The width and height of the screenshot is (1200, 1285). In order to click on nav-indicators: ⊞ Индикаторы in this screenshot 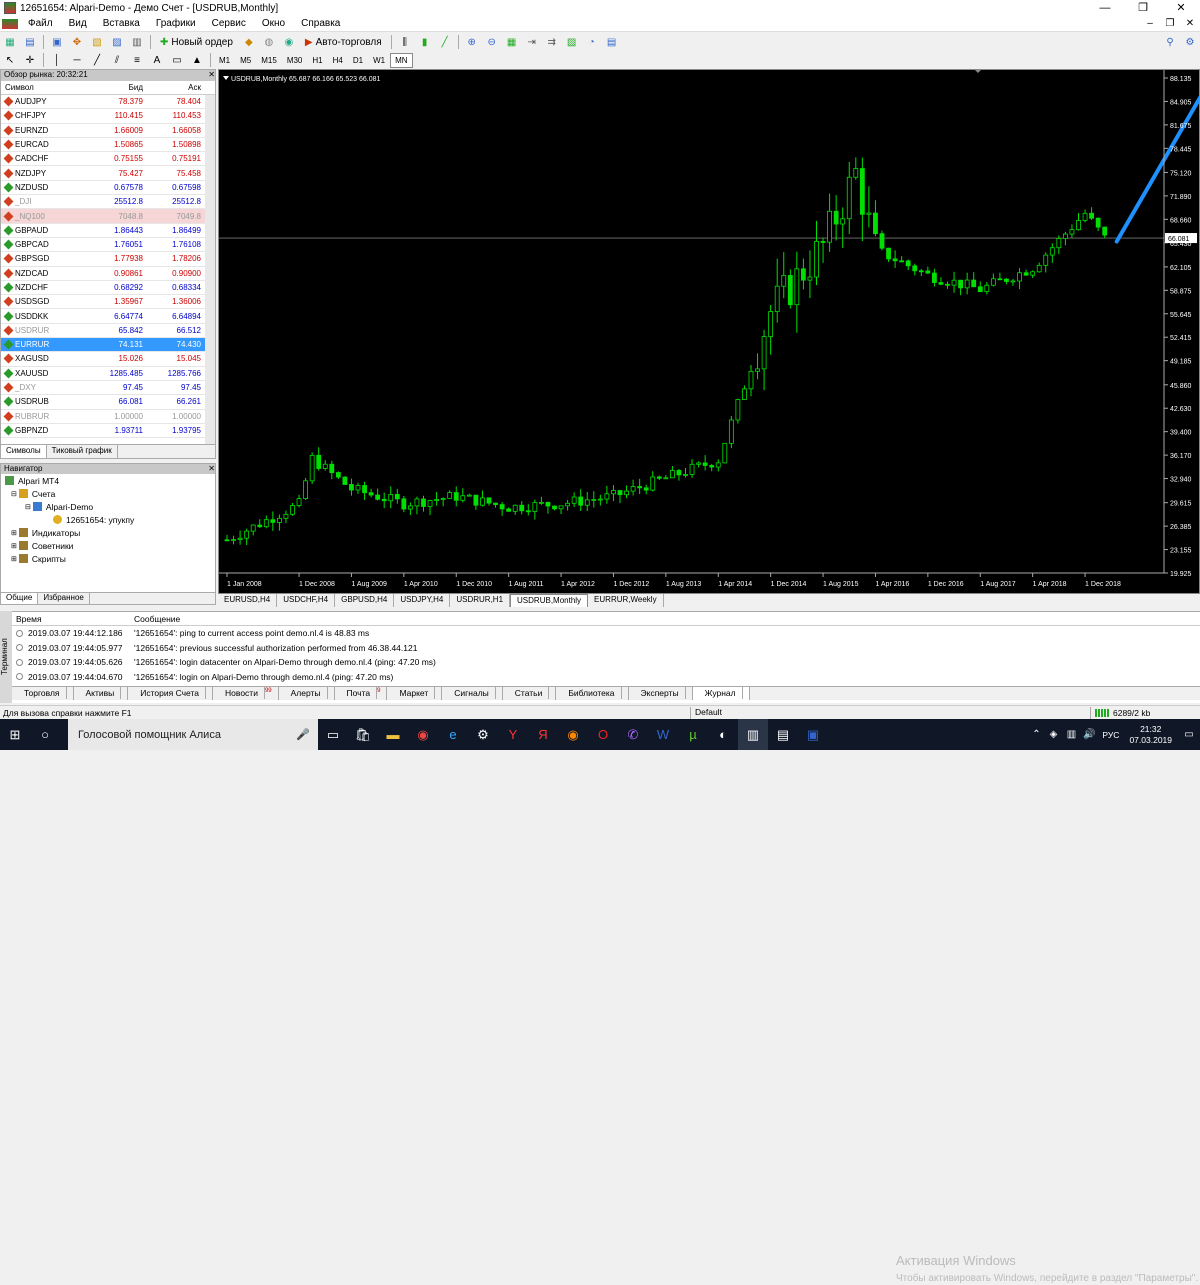, I will do `click(108, 532)`.